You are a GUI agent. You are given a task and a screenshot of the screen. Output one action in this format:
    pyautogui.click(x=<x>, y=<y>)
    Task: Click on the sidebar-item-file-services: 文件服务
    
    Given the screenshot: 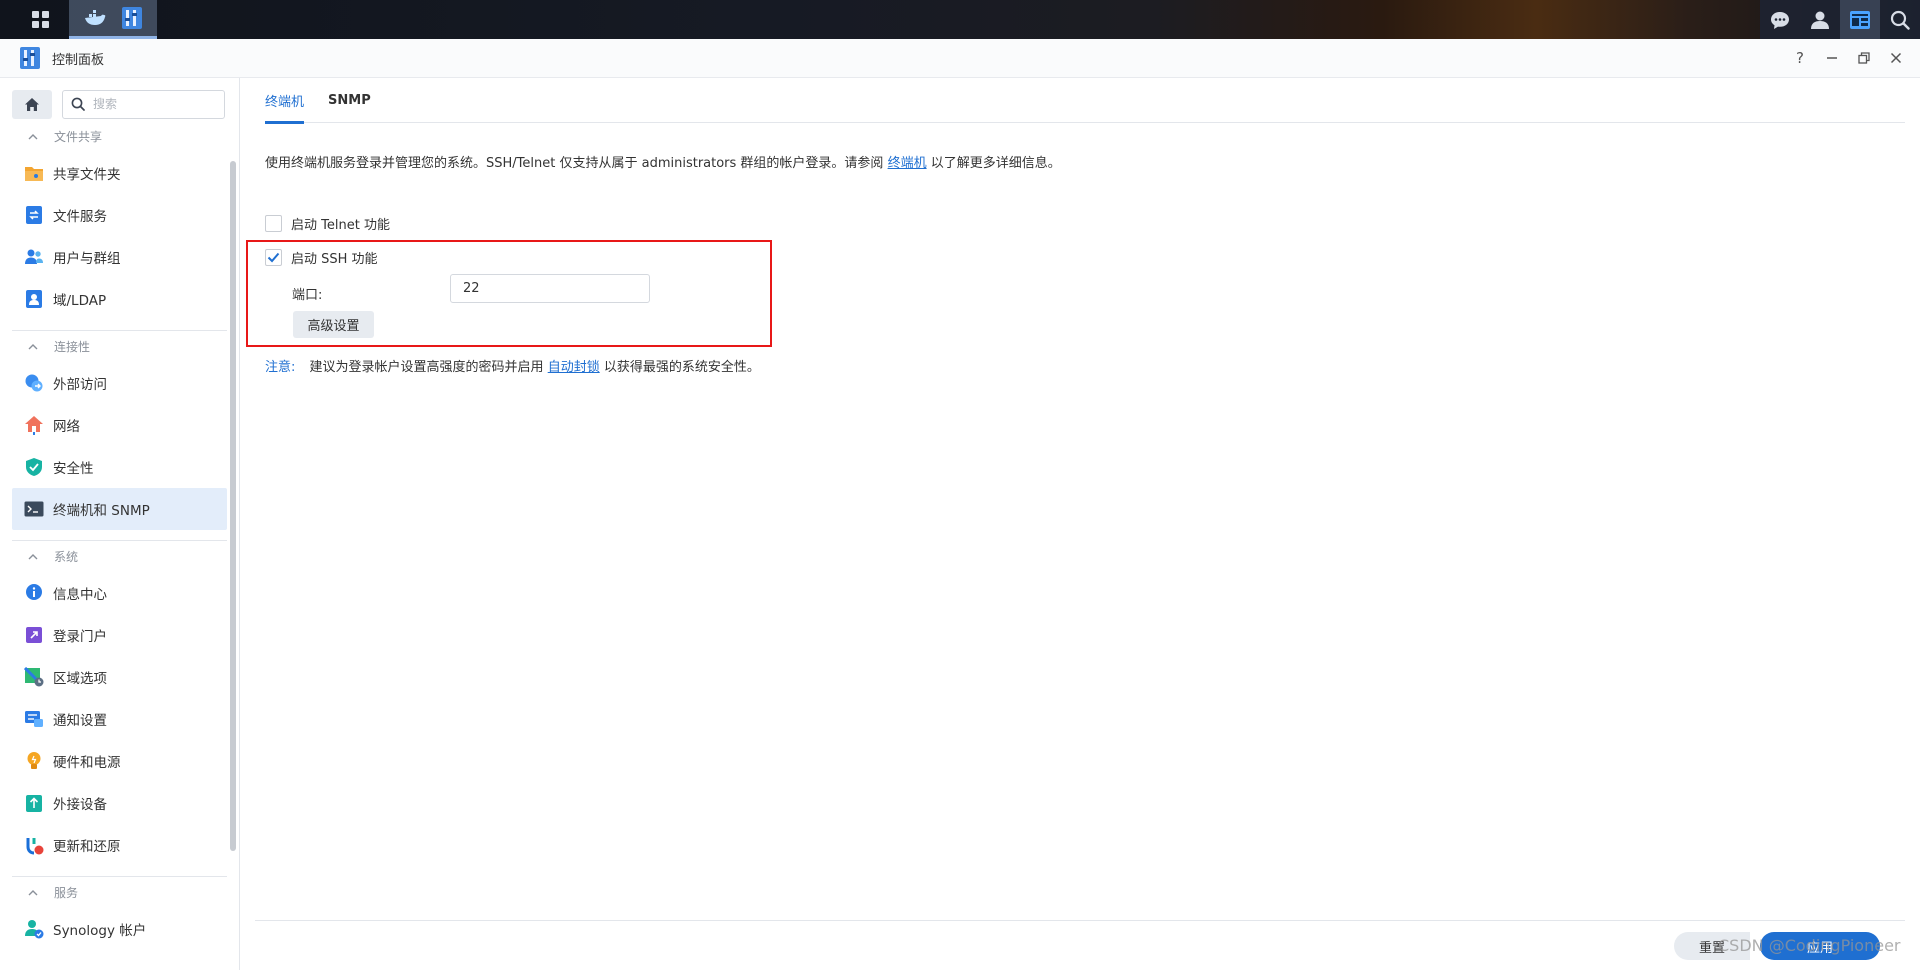 What is the action you would take?
    pyautogui.click(x=113, y=215)
    